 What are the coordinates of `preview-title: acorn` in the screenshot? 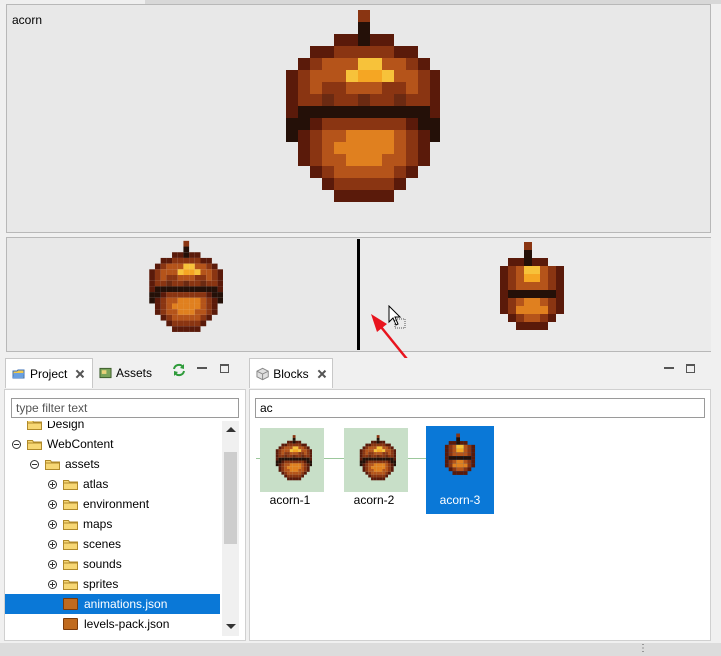 It's located at (27, 20).